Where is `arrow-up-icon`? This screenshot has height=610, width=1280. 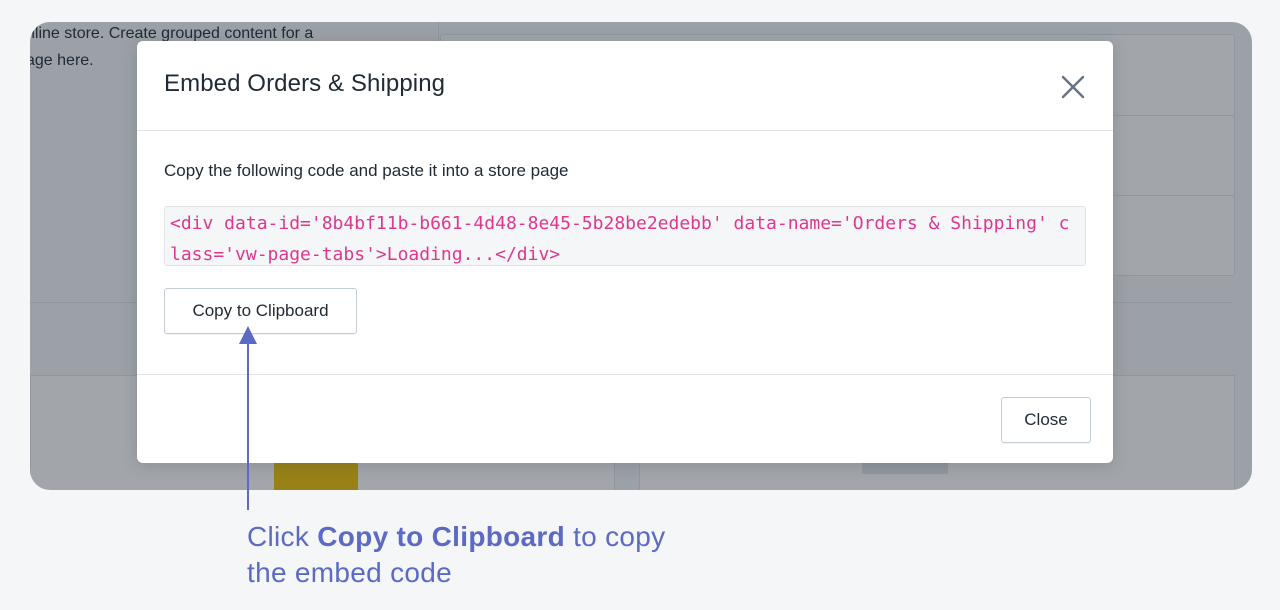 arrow-up-icon is located at coordinates (248, 418).